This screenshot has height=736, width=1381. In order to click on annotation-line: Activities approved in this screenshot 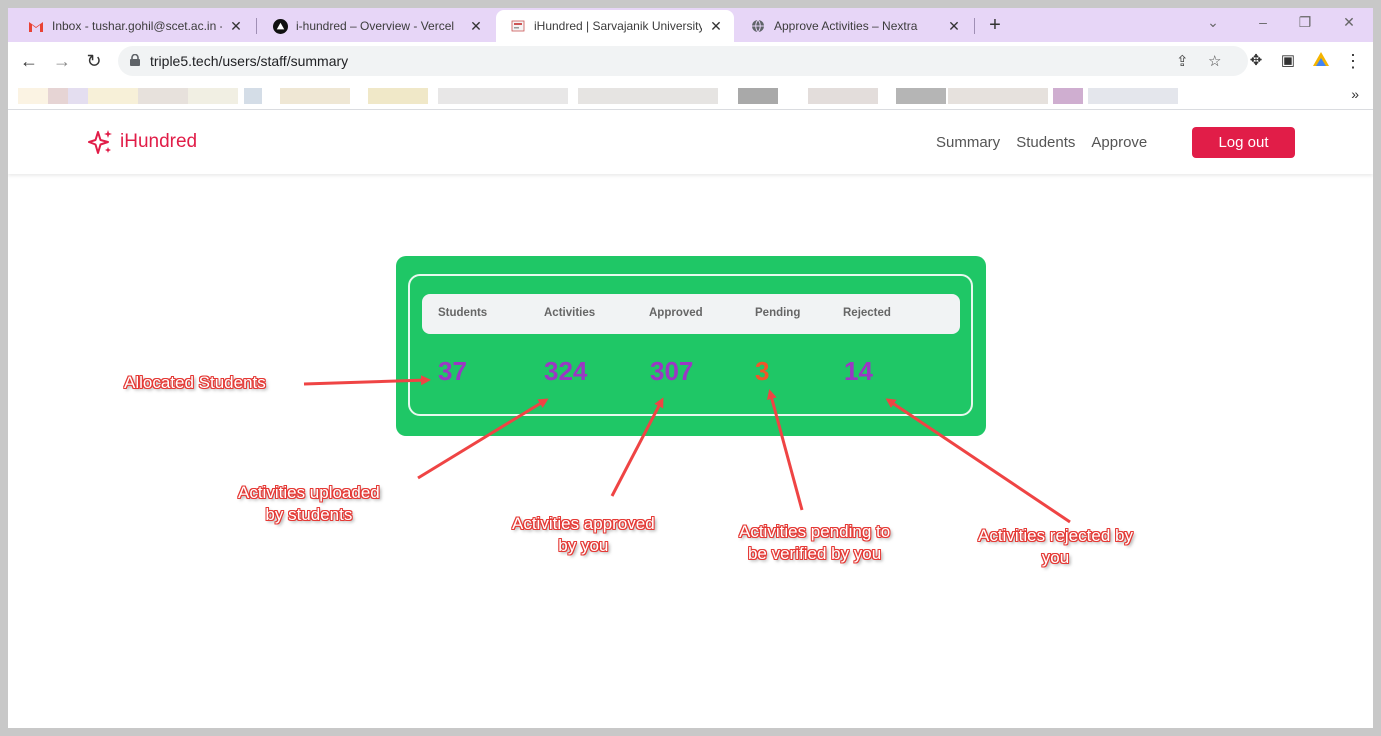, I will do `click(583, 523)`.